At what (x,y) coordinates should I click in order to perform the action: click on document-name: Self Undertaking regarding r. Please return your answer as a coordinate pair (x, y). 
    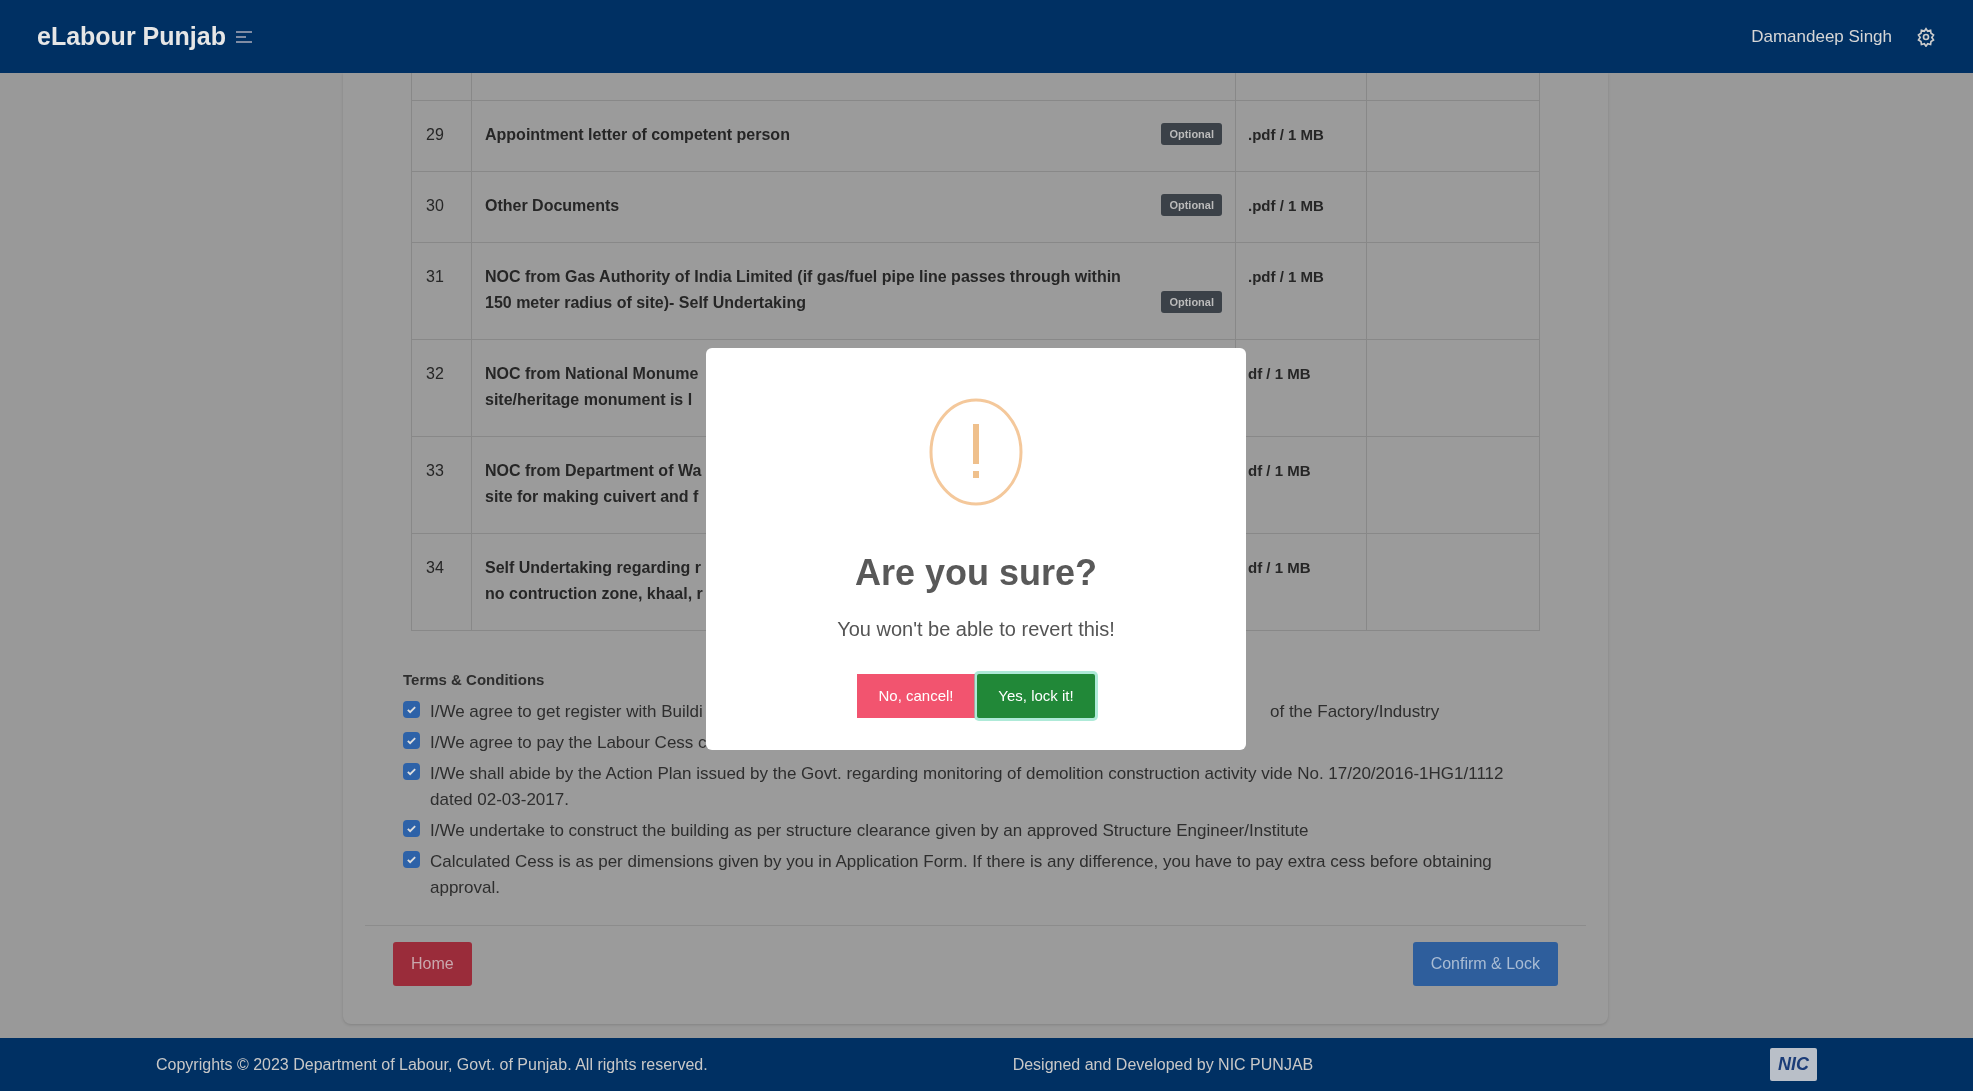
    Looking at the image, I should click on (594, 568).